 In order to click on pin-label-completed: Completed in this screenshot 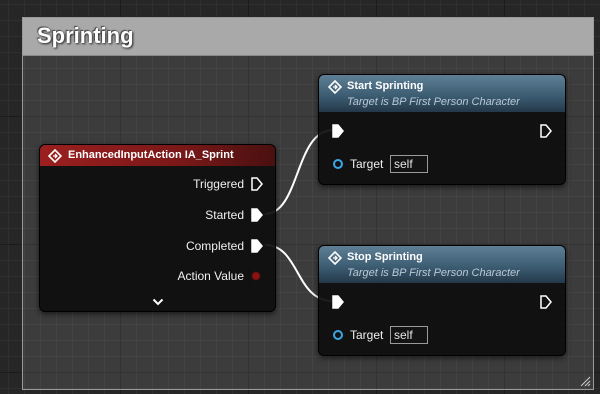, I will do `click(214, 246)`.